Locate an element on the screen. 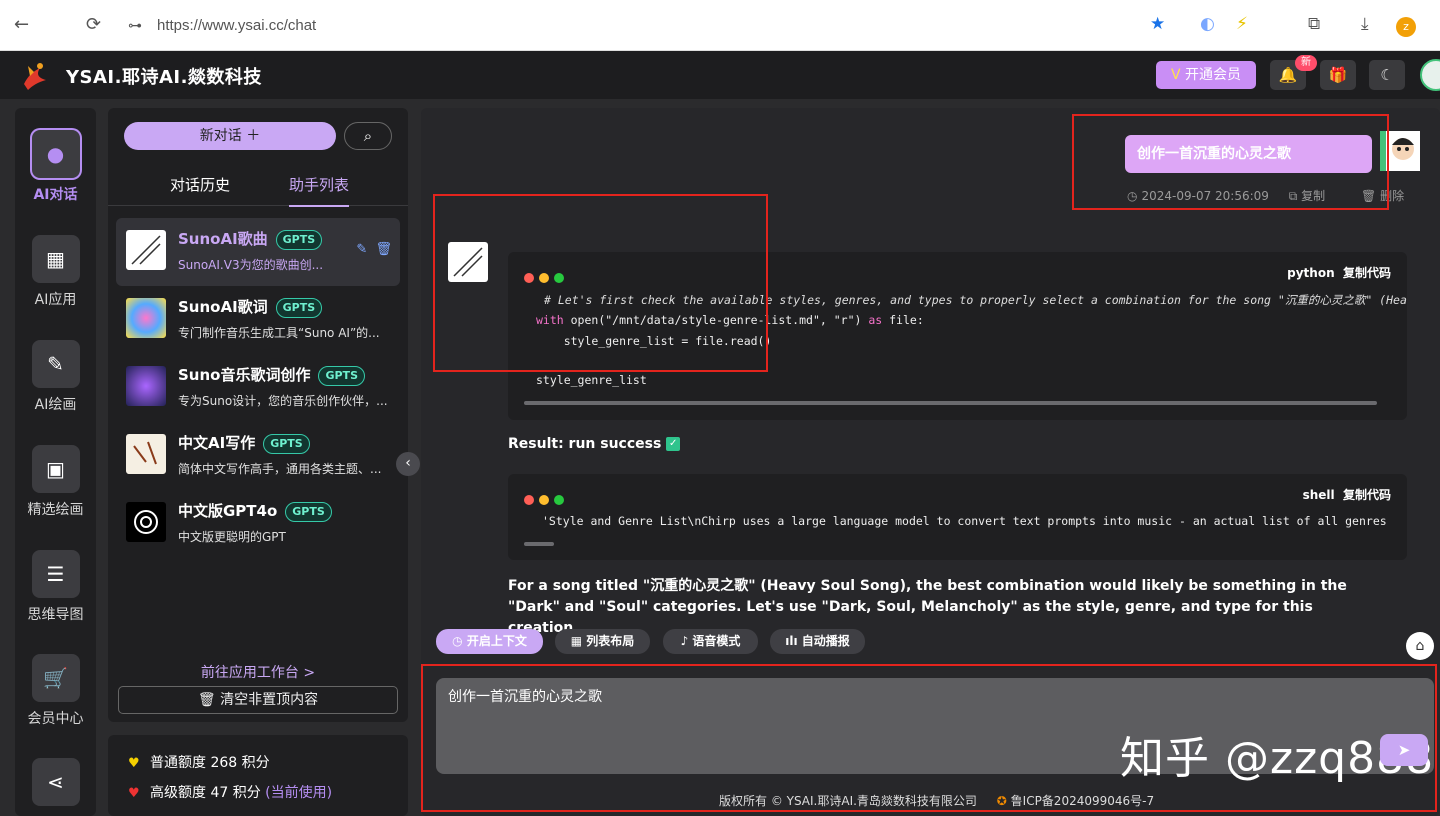 This screenshot has width=1440, height=816. reload-icon: ⟳ is located at coordinates (93, 24).